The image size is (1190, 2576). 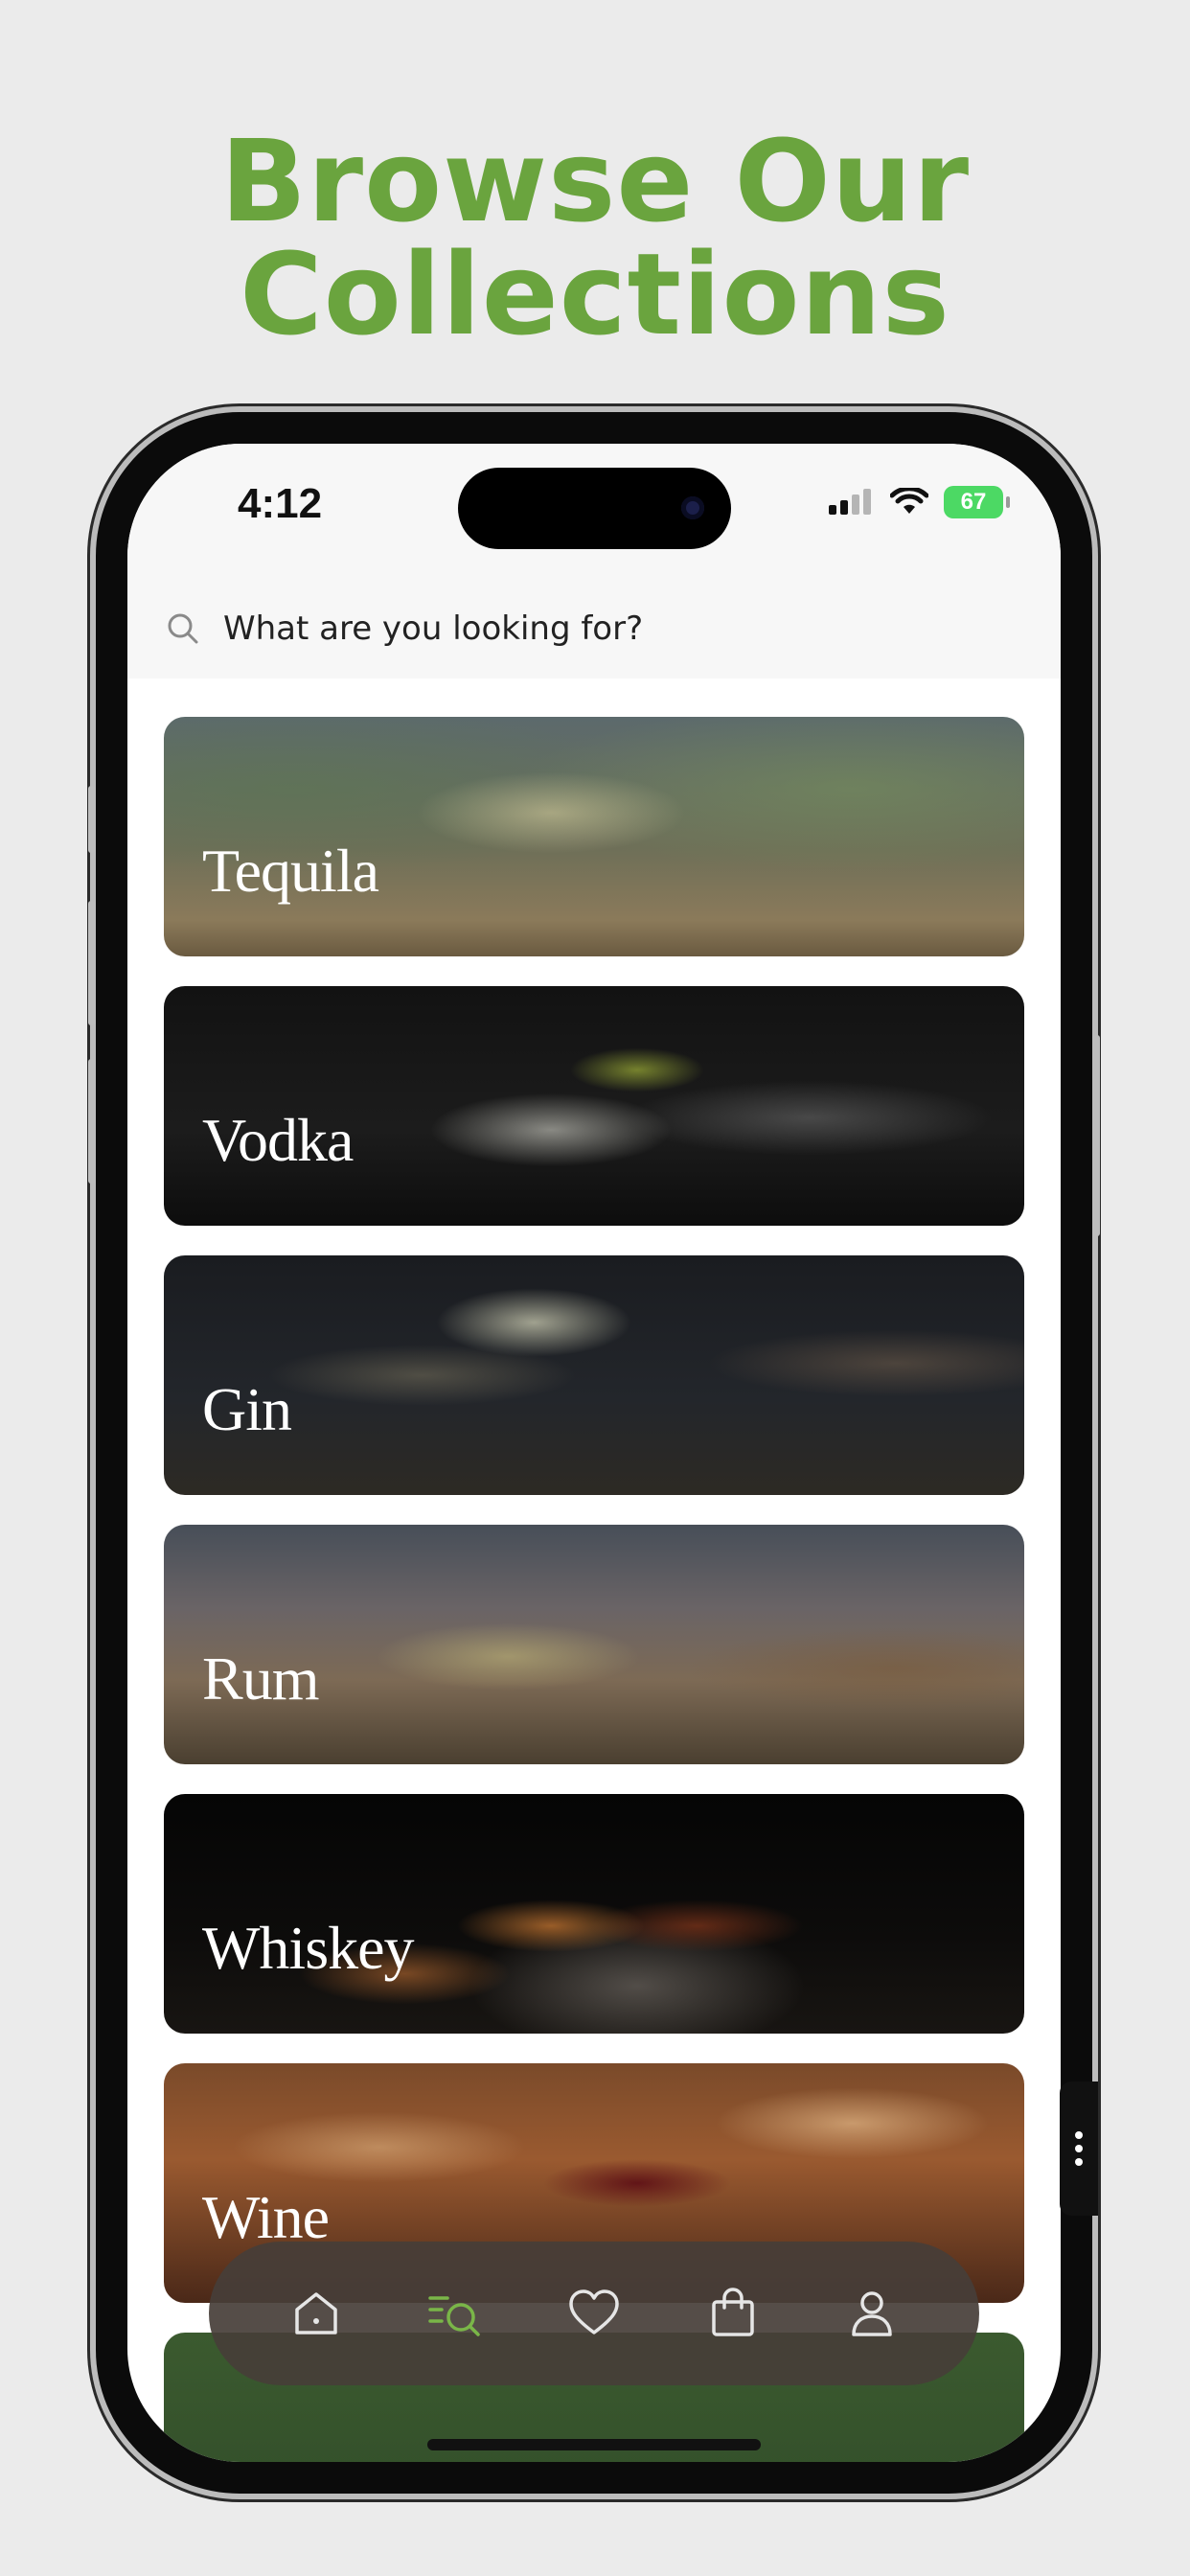 What do you see at coordinates (183, 628) in the screenshot?
I see `search-icon` at bounding box center [183, 628].